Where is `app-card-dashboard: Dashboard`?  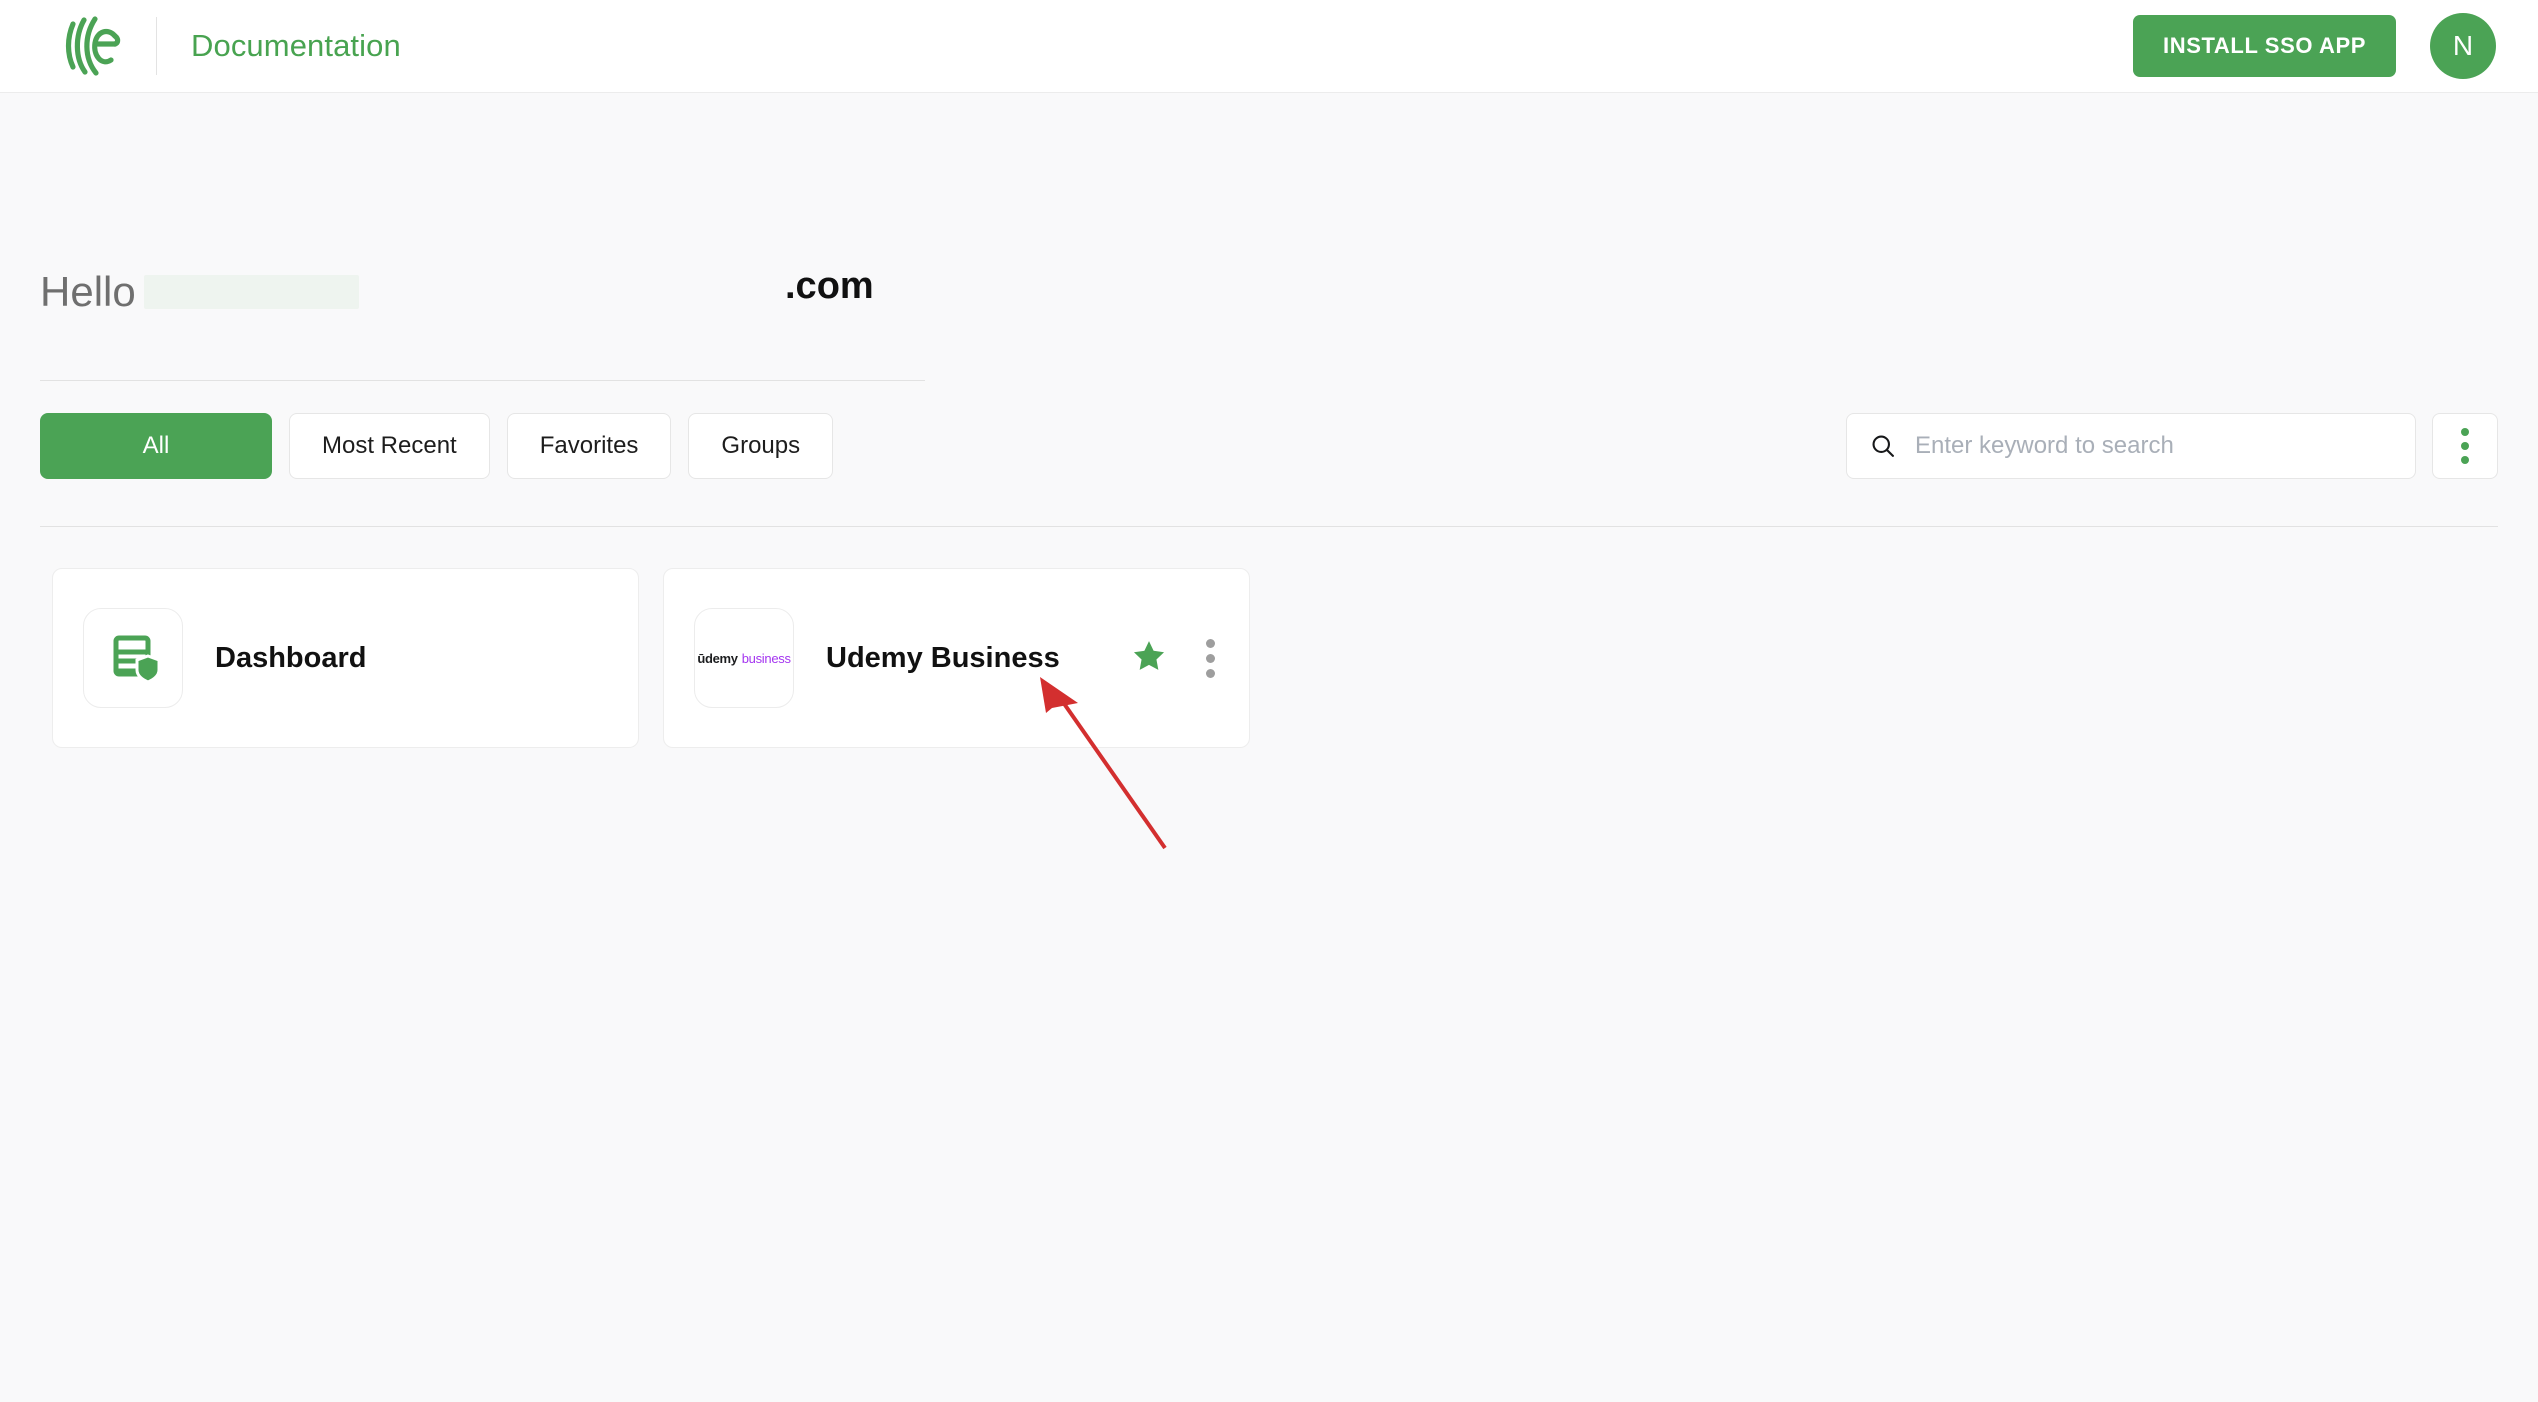 app-card-dashboard: Dashboard is located at coordinates (345, 658).